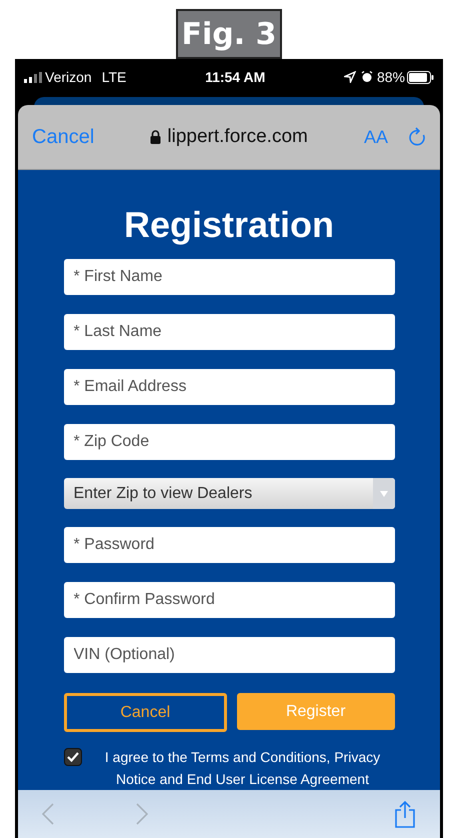 Image resolution: width=458 pixels, height=838 pixels. I want to click on battery-percent: 88%, so click(390, 77).